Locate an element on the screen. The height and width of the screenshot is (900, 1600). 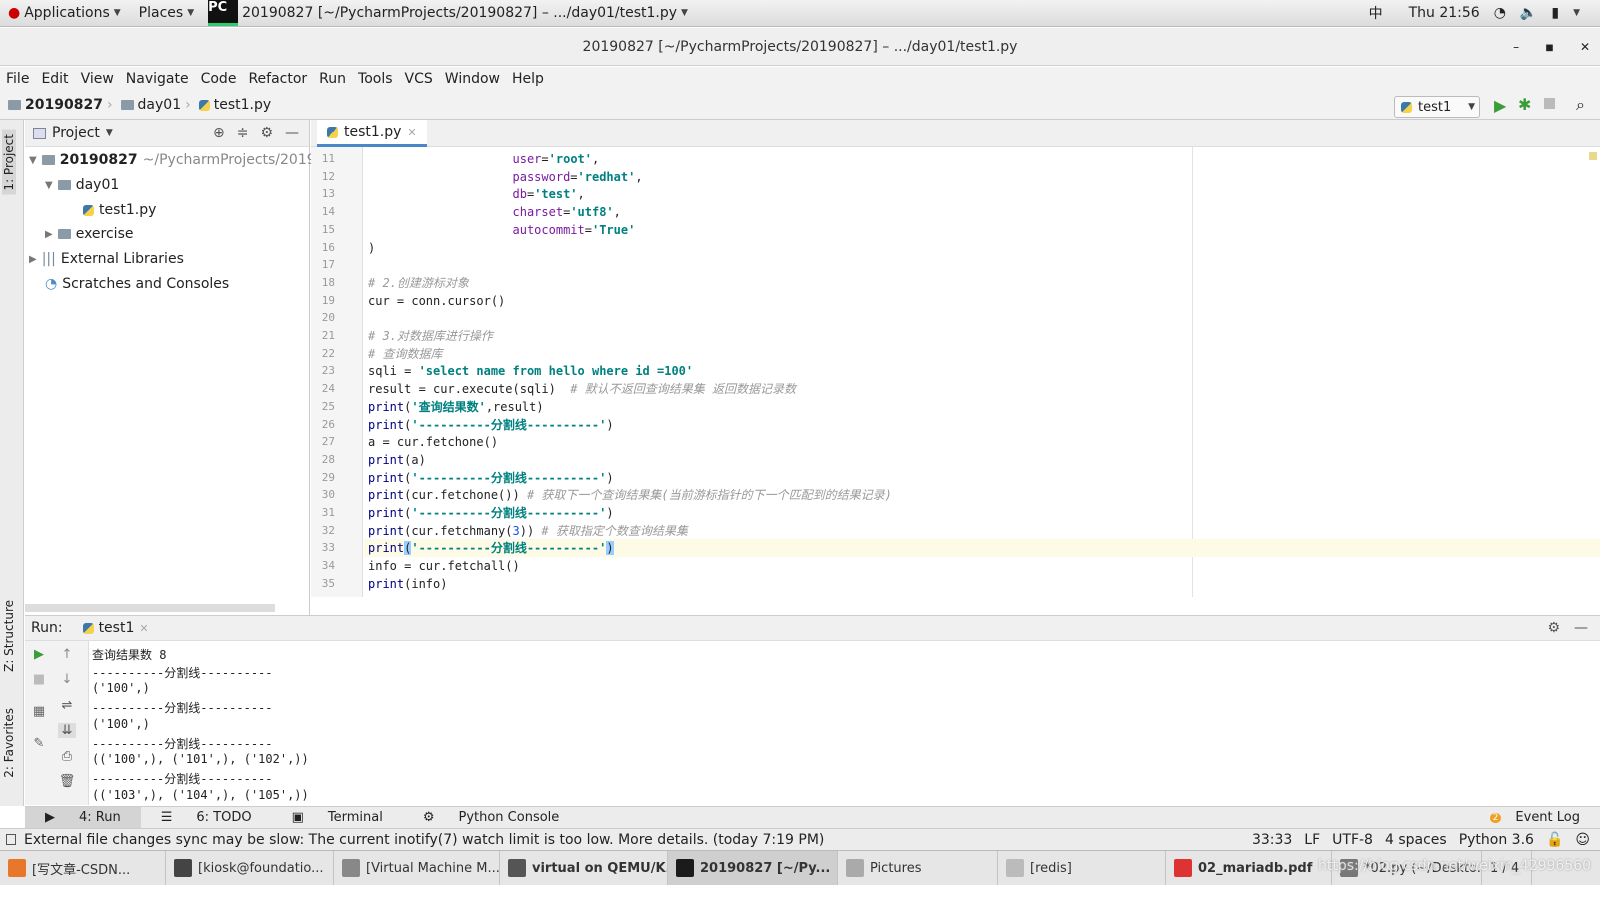
menu-run: Run is located at coordinates (332, 79).